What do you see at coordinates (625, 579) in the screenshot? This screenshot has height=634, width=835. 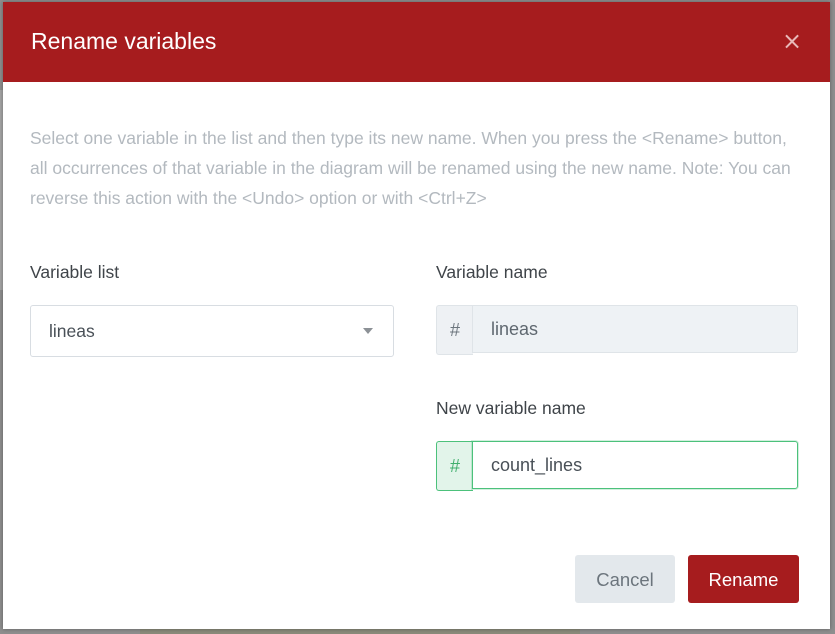 I see `cancel-button: Cancel` at bounding box center [625, 579].